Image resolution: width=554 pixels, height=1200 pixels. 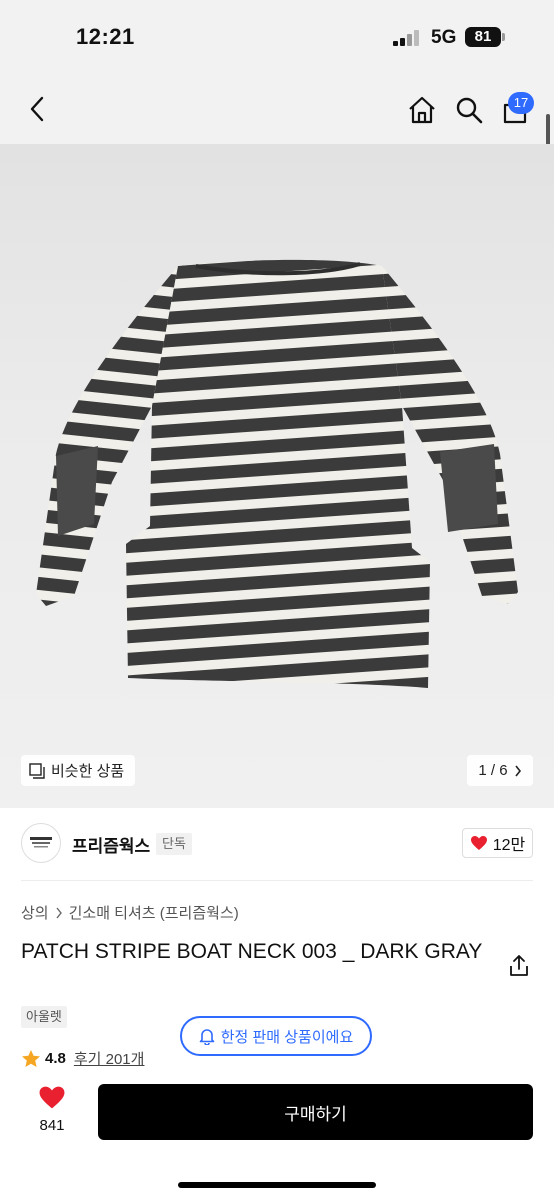 What do you see at coordinates (37, 770) in the screenshot?
I see `similar-items-icon` at bounding box center [37, 770].